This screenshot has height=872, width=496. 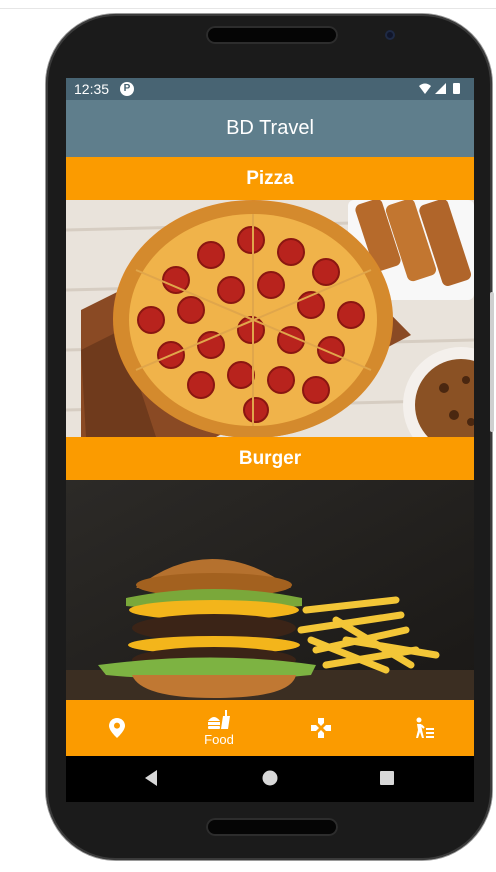 I want to click on status-icons, so click(x=439, y=88).